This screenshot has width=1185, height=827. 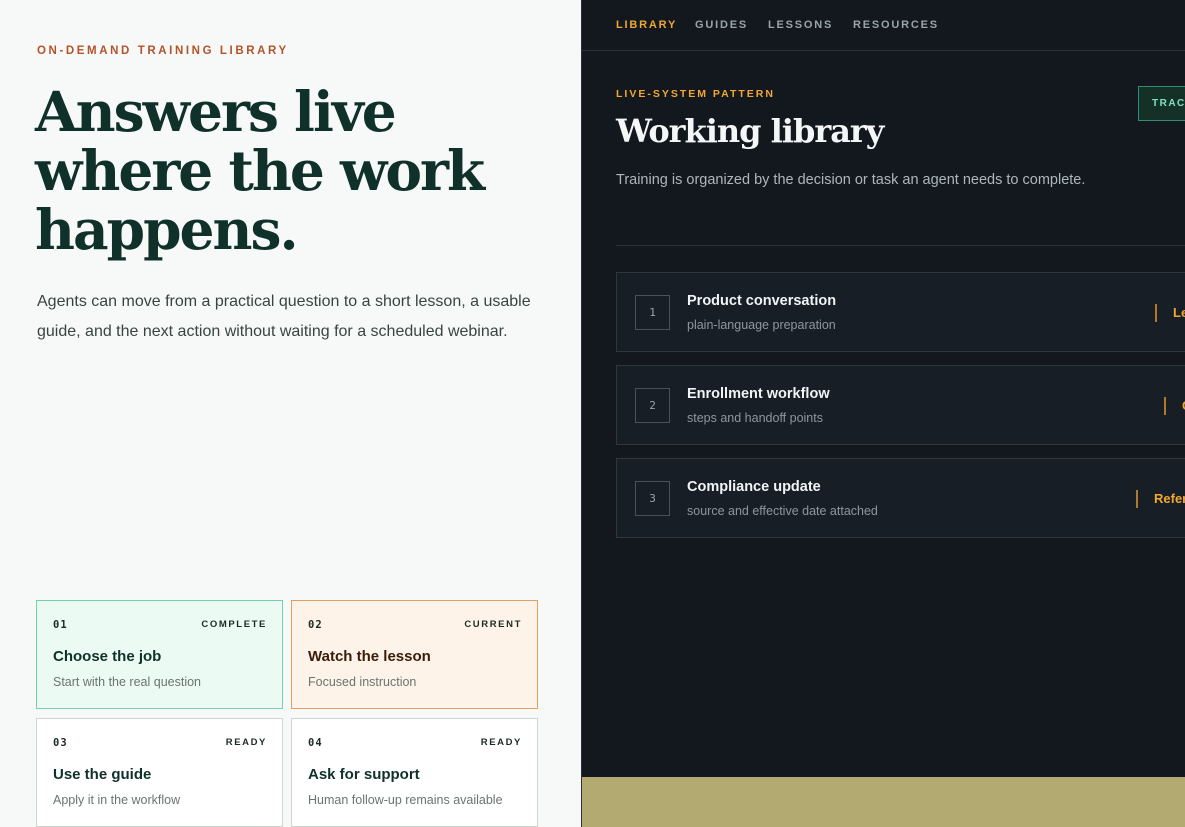 I want to click on step-status: COMPLETE, so click(x=234, y=624).